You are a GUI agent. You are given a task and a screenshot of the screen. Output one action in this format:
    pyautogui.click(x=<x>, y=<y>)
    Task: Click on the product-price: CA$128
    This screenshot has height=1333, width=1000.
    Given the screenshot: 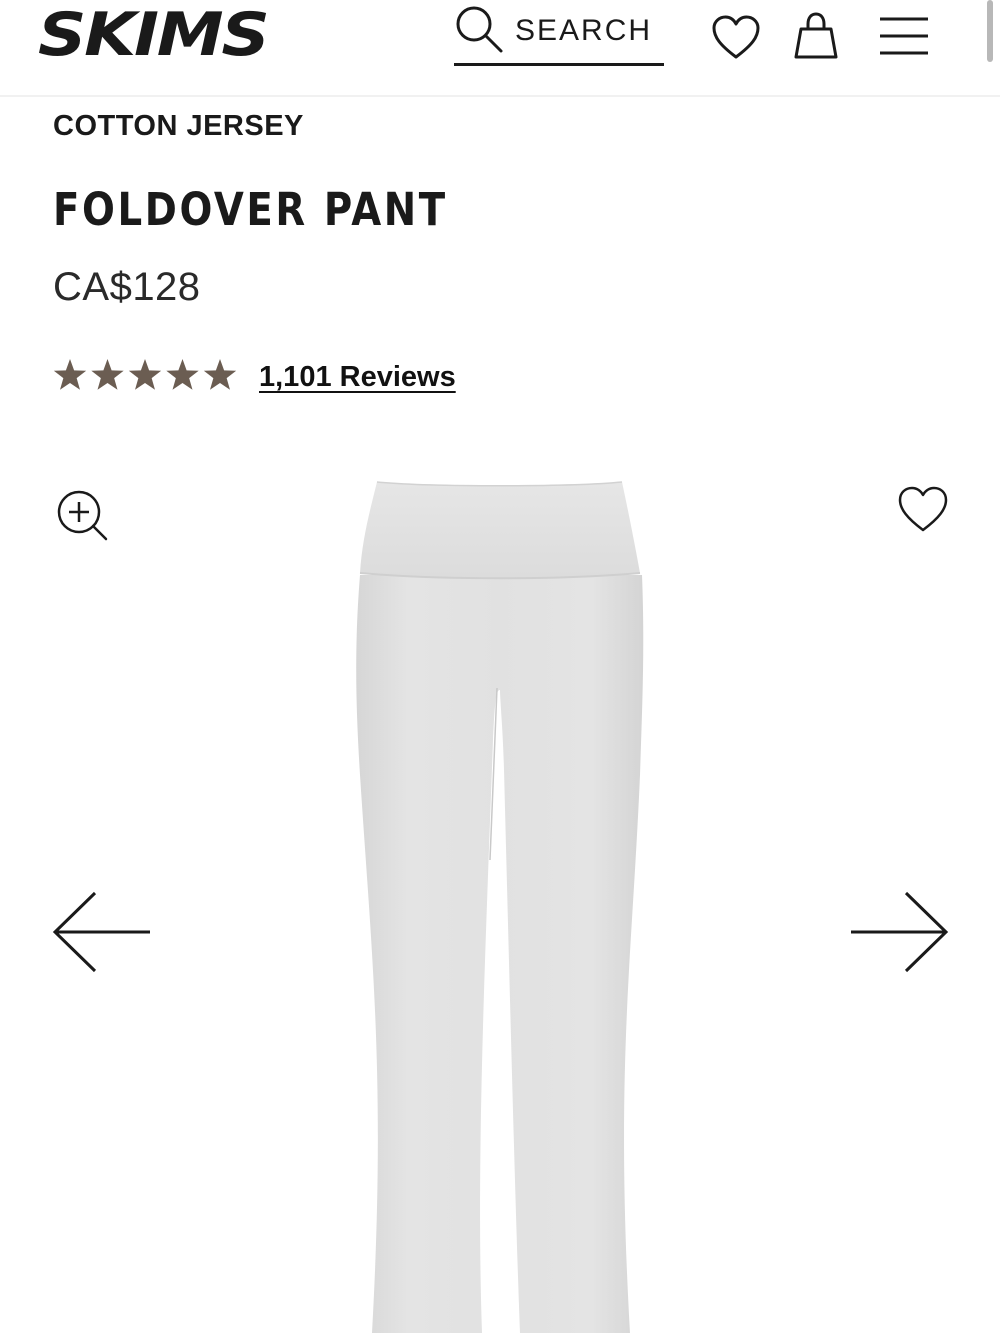 What is the action you would take?
    pyautogui.click(x=127, y=287)
    